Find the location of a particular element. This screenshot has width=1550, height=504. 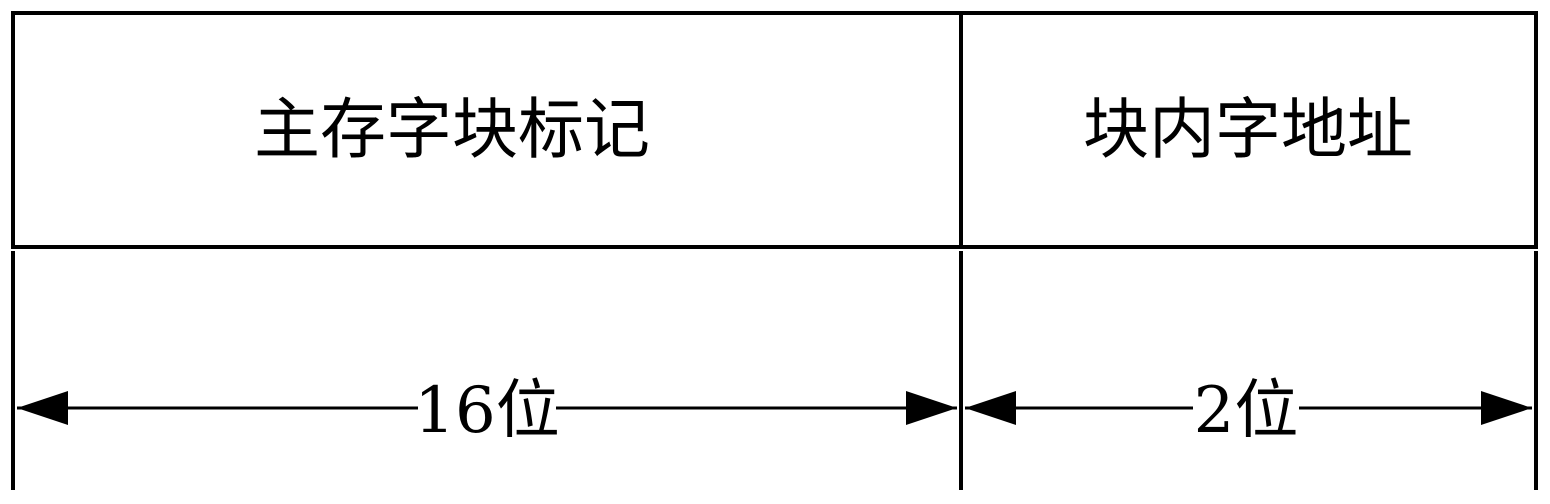

tag-field-label: 主存字块标记 is located at coordinates (452, 129).